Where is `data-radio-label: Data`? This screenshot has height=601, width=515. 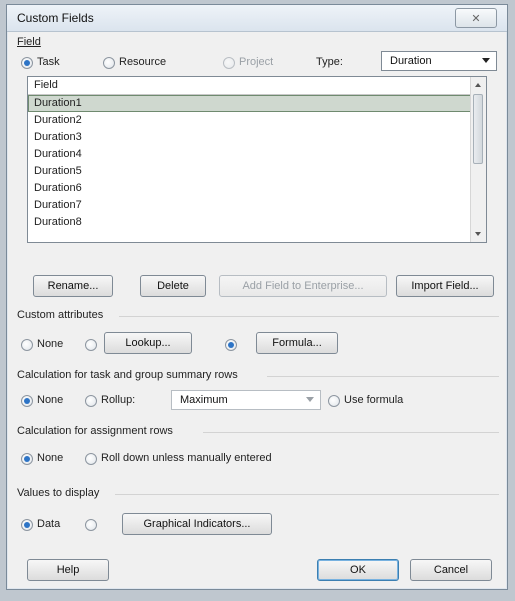 data-radio-label: Data is located at coordinates (49, 524).